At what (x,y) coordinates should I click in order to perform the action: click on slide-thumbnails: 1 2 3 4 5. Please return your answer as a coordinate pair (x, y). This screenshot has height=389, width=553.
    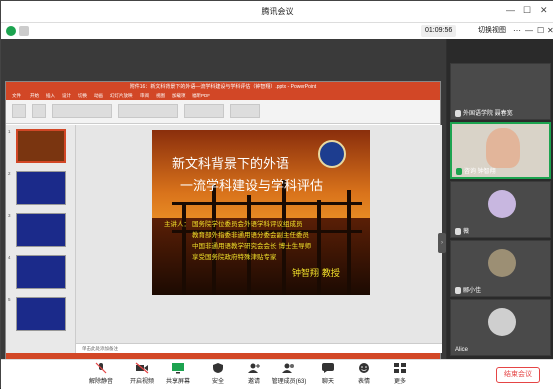
    Looking at the image, I should click on (41, 239).